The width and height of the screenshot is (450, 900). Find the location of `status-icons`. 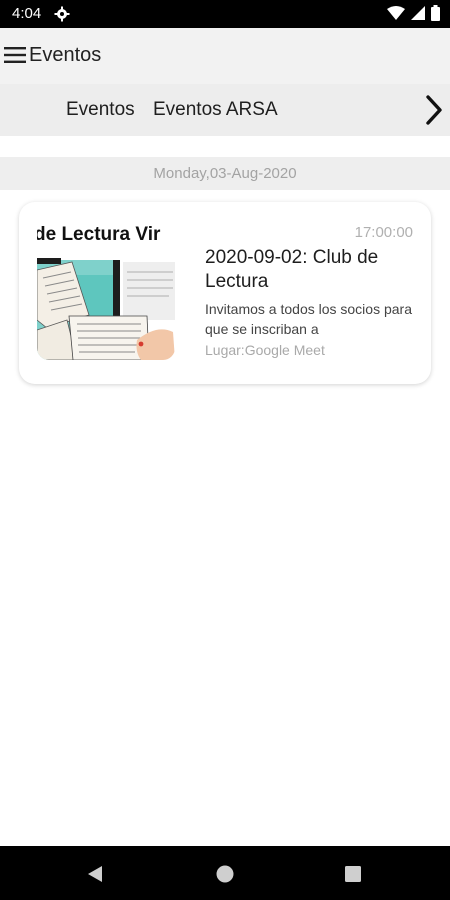

status-icons is located at coordinates (413, 15).